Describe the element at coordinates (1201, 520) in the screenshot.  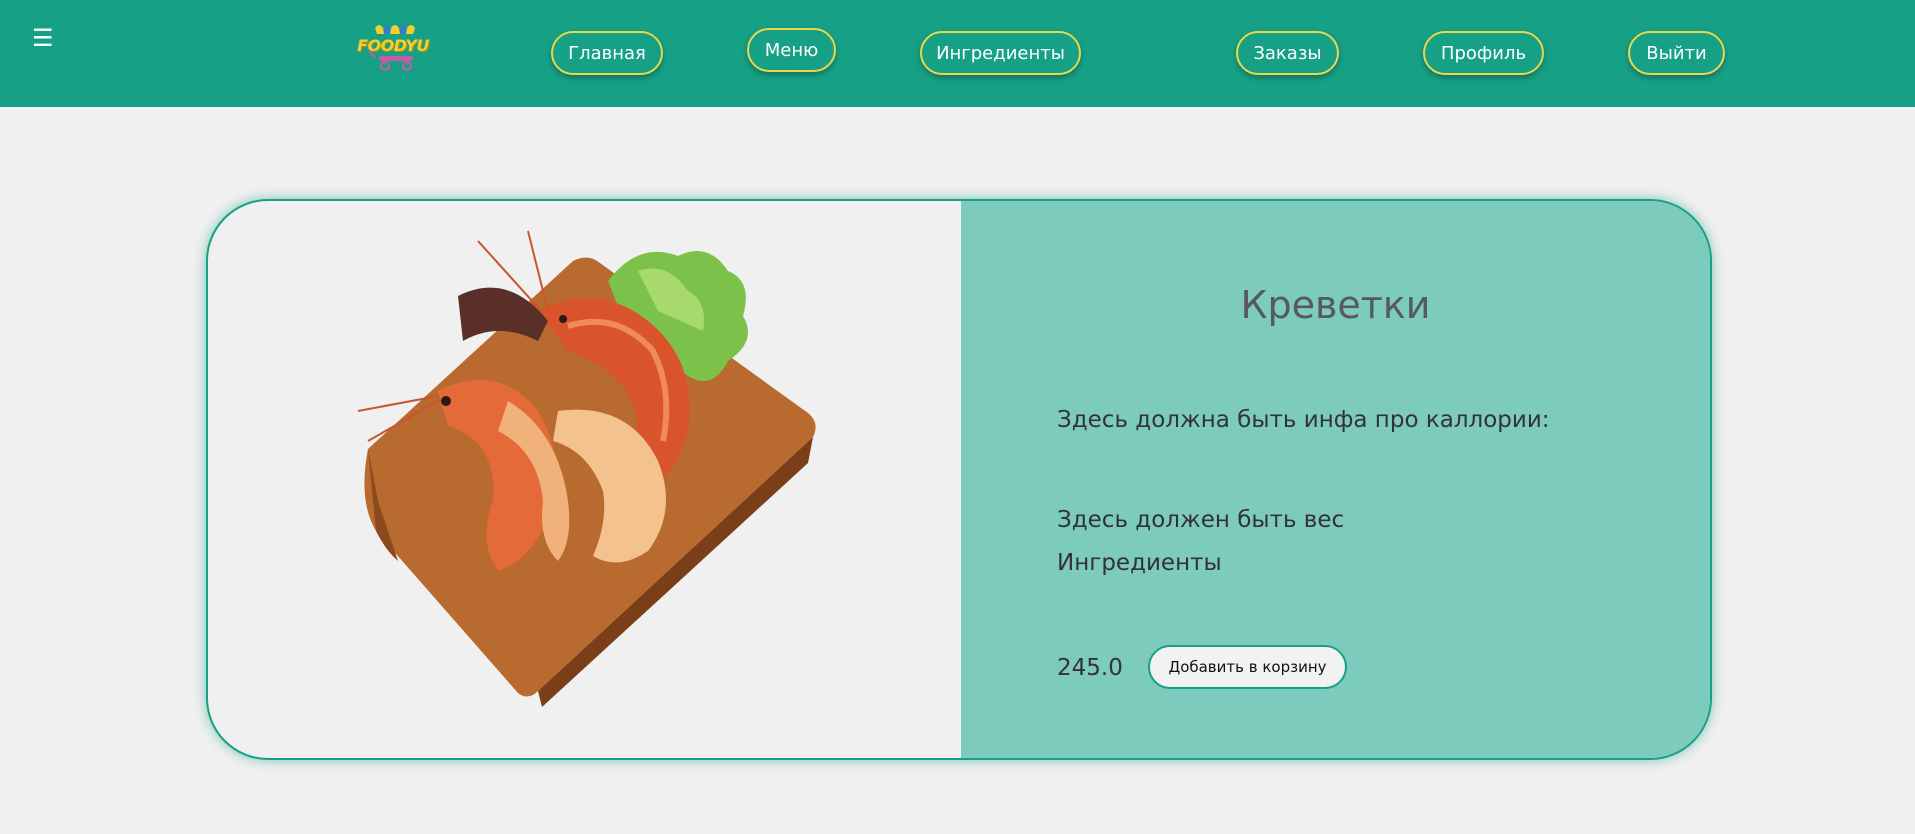
I see `weight-text: Здесь должен быть вес` at that location.